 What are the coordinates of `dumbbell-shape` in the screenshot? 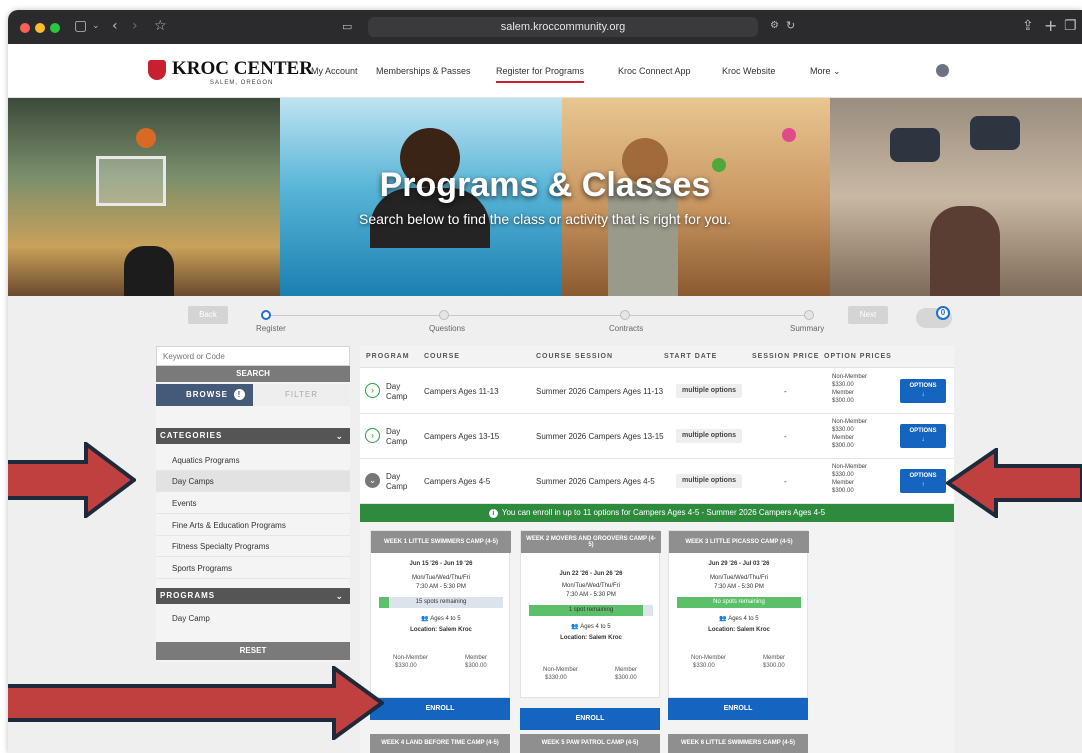 It's located at (995, 133).